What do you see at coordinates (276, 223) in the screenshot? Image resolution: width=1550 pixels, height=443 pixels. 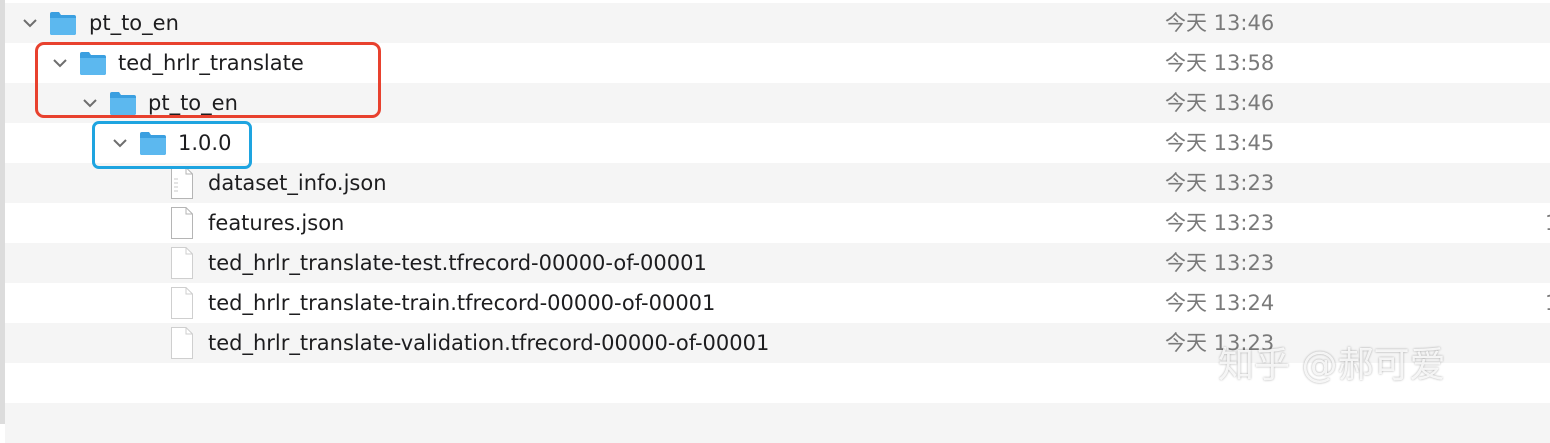 I see `file-name: features.json` at bounding box center [276, 223].